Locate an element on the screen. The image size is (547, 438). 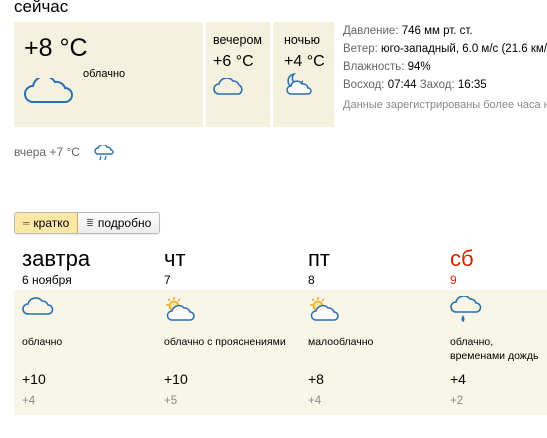
forecast-condition: облачно is located at coordinates (42, 342).